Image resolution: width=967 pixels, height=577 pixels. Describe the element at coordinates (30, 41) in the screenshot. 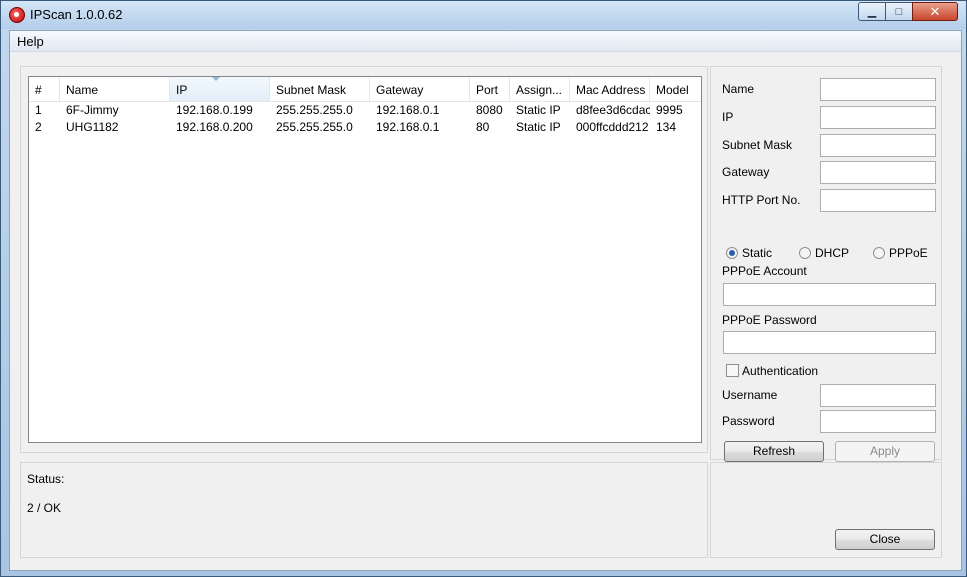

I see `menu-help: Help` at that location.